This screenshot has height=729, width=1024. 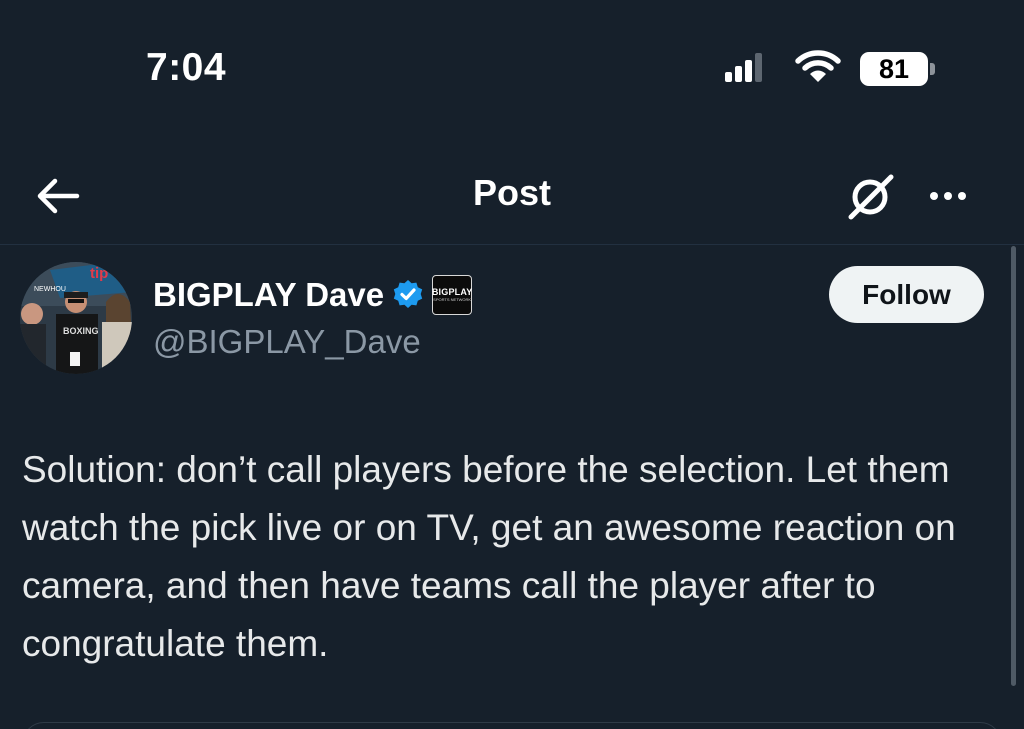 I want to click on affiliate-badge: BIGPLAY SPORTS NETWORK, so click(x=452, y=295).